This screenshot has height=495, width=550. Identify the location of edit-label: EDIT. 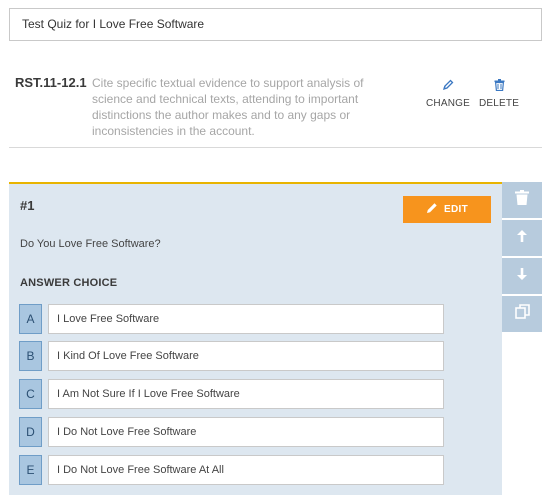
(456, 209).